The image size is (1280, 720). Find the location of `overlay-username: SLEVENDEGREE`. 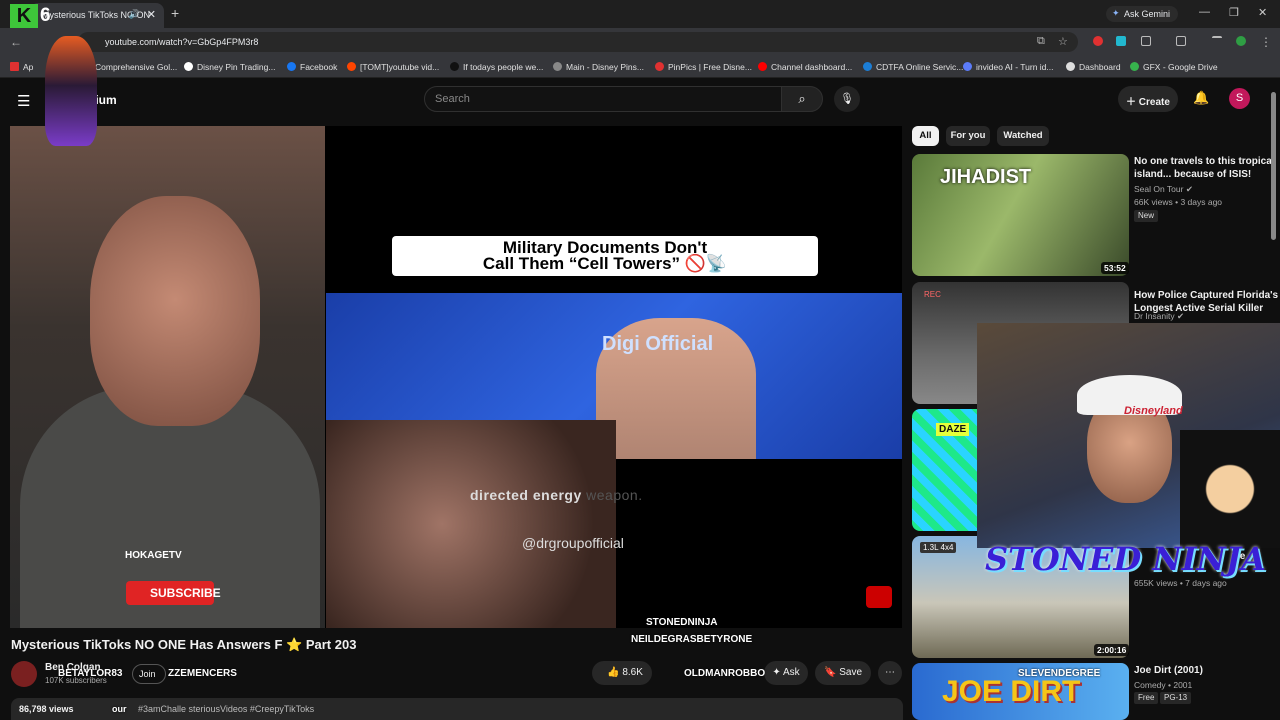

overlay-username: SLEVENDEGREE is located at coordinates (1059, 673).